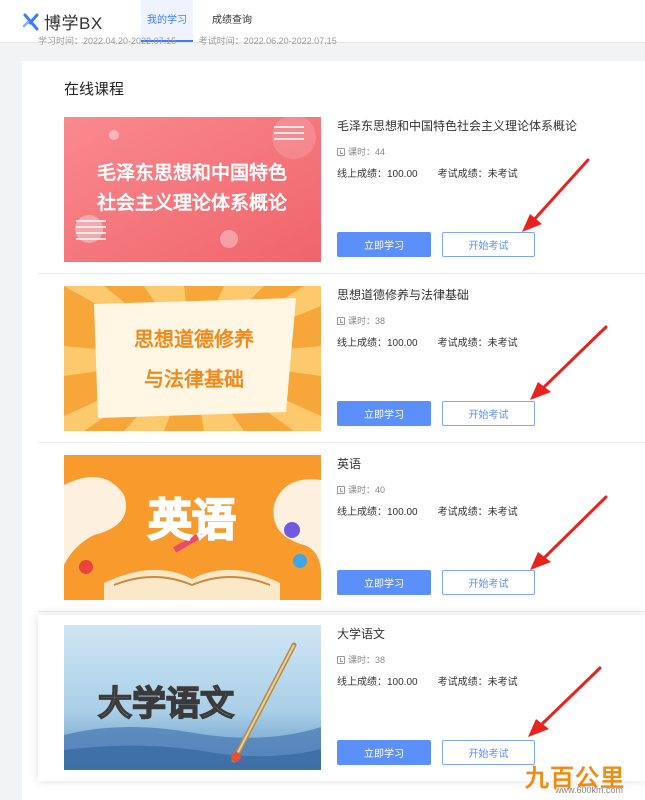 The height and width of the screenshot is (800, 645). I want to click on annotation-arrows, so click(565, 447).